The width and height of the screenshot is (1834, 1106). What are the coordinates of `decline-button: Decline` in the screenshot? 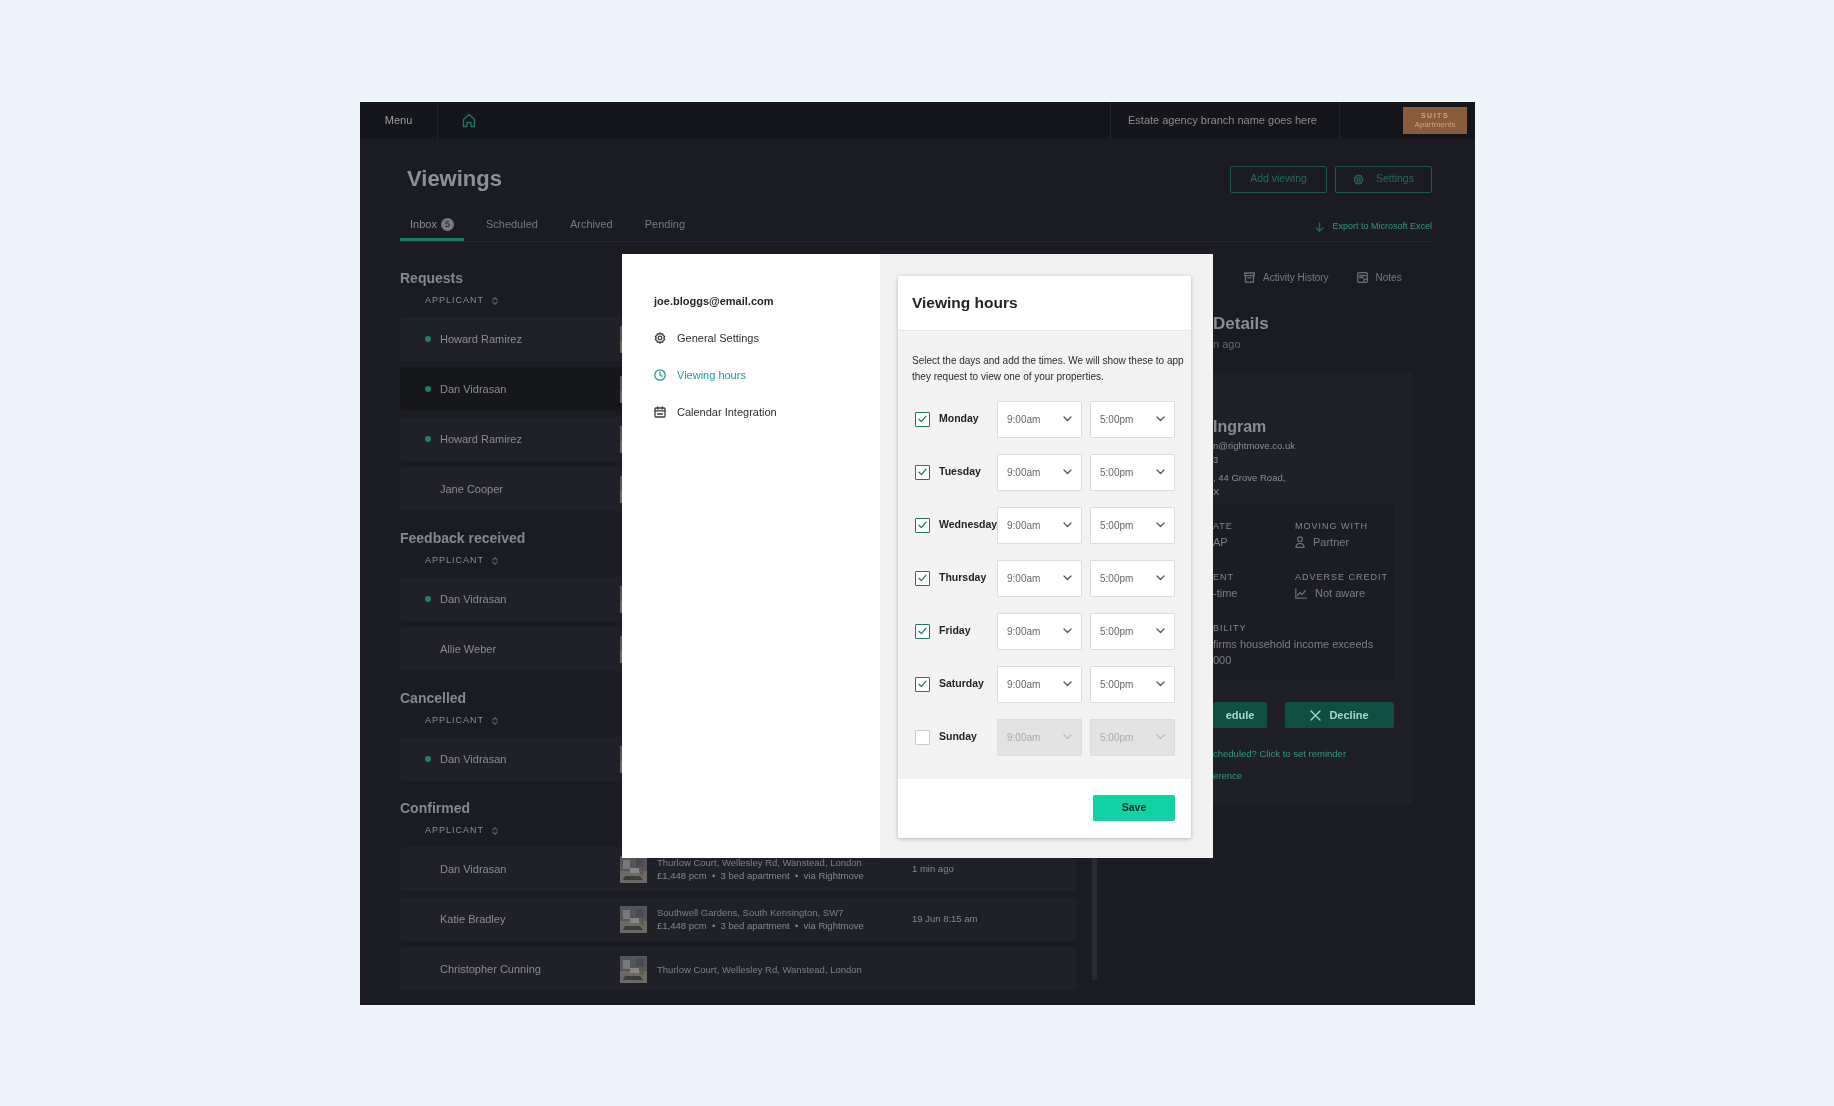 It's located at (1339, 715).